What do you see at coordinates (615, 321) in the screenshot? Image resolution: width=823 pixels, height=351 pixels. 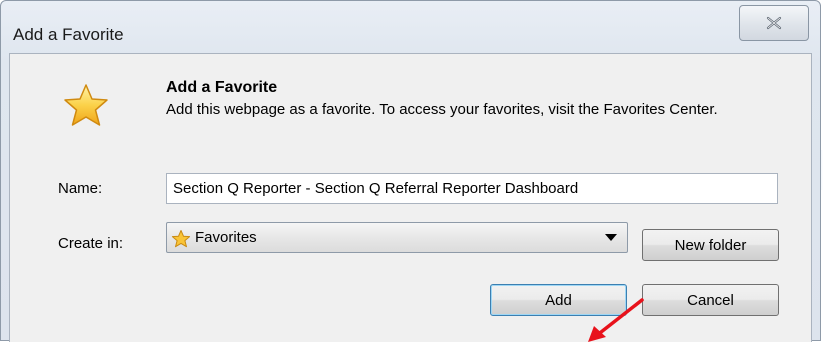 I see `red-arrow-icon` at bounding box center [615, 321].